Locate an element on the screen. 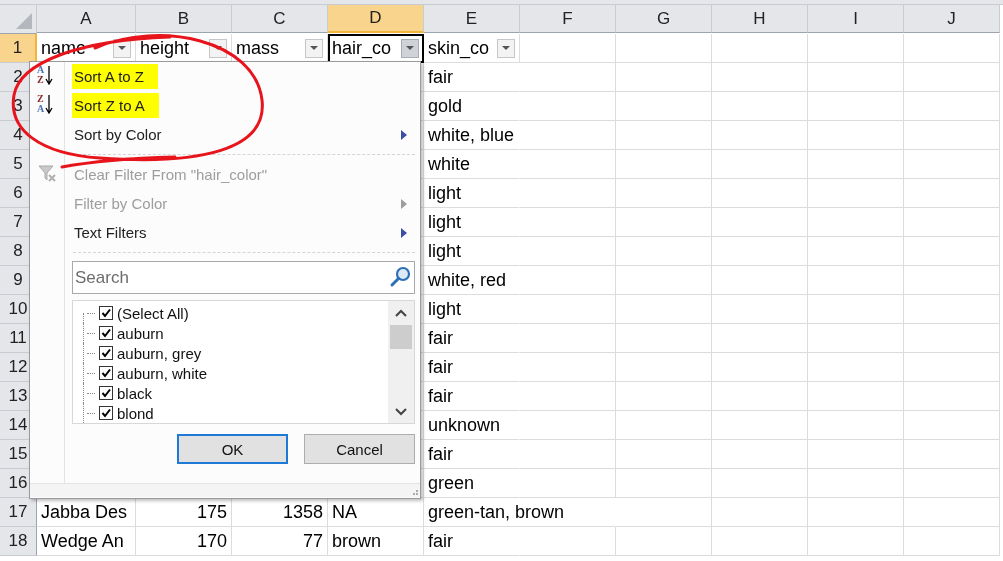  table-cell: brown is located at coordinates (376, 541).